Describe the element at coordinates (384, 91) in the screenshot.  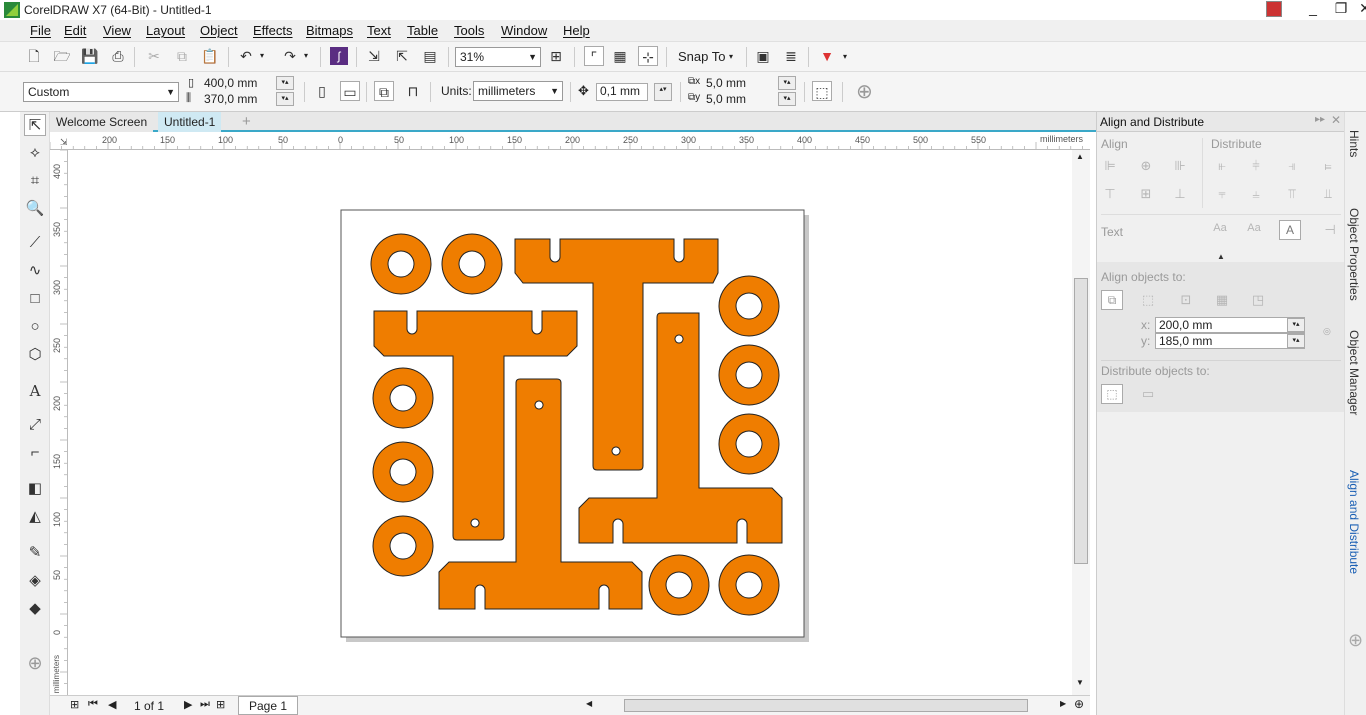
I see `all-pages-icon: ⧉` at that location.